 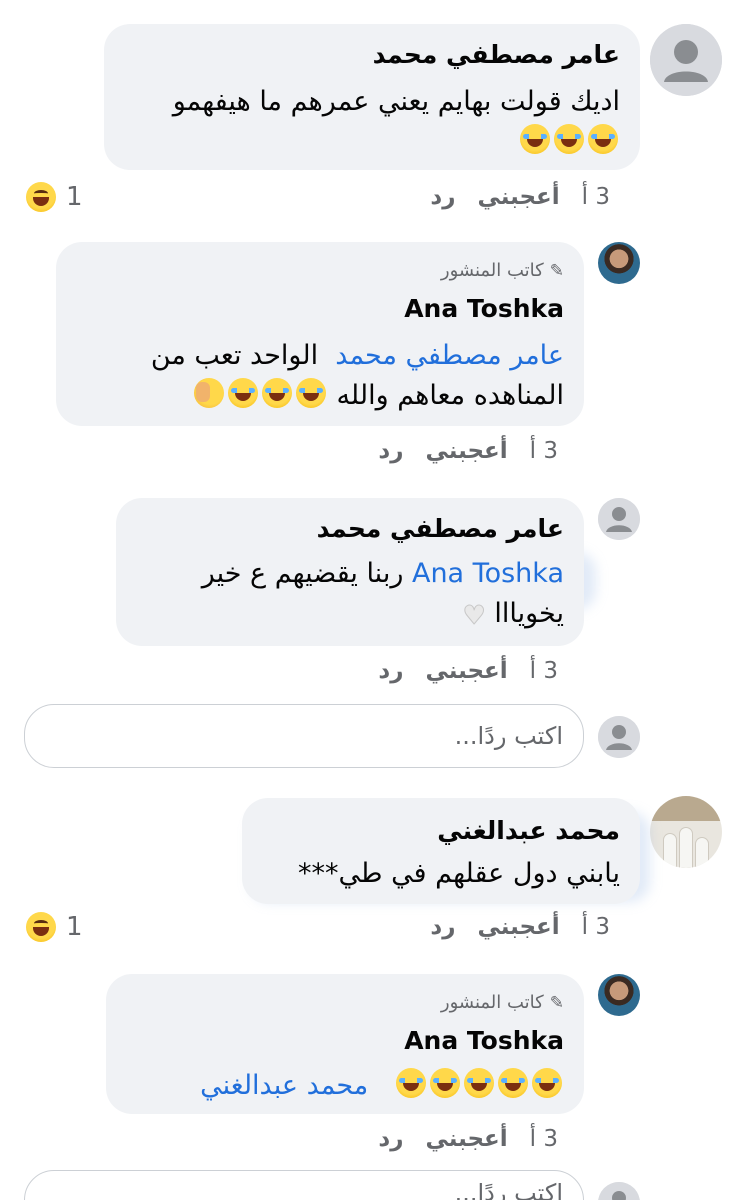 What do you see at coordinates (474, 616) in the screenshot?
I see `white-heart-icon: ♥` at bounding box center [474, 616].